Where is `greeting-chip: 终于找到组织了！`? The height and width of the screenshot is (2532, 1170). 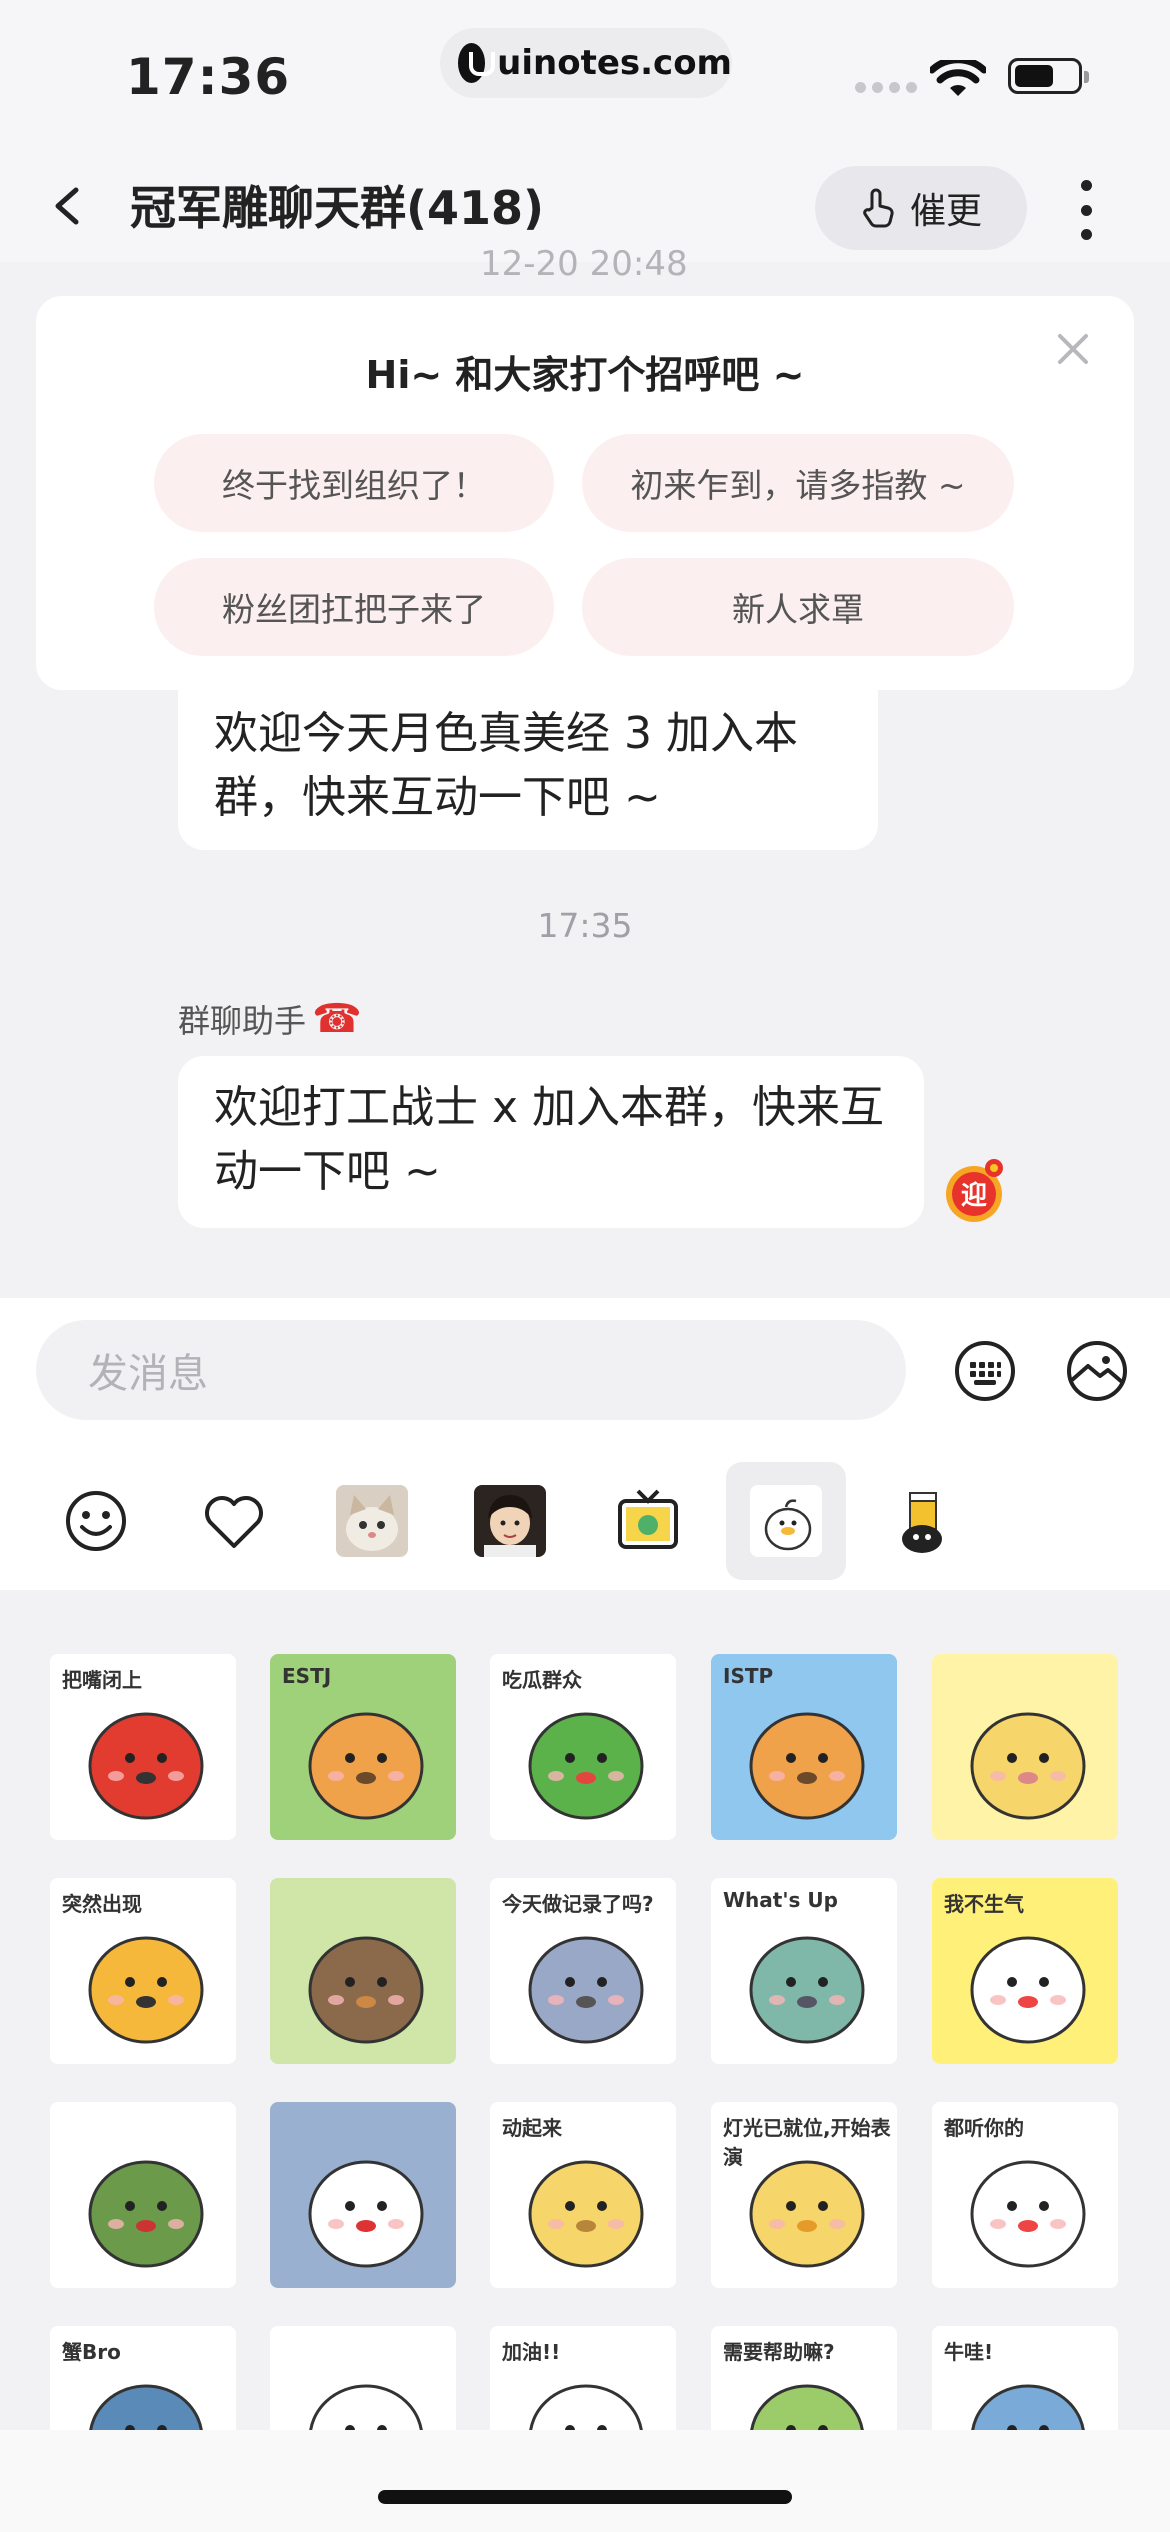 greeting-chip: 终于找到组织了！ is located at coordinates (354, 483).